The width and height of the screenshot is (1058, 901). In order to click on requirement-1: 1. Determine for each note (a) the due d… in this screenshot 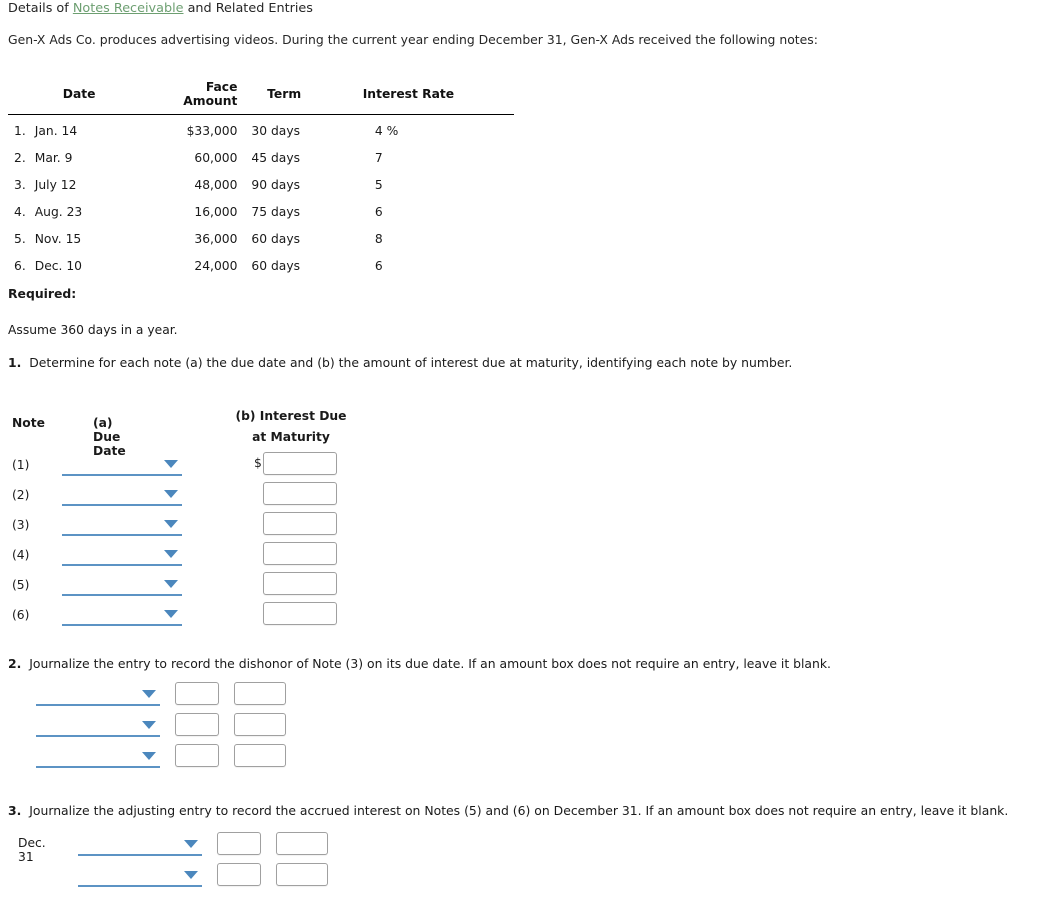, I will do `click(400, 362)`.